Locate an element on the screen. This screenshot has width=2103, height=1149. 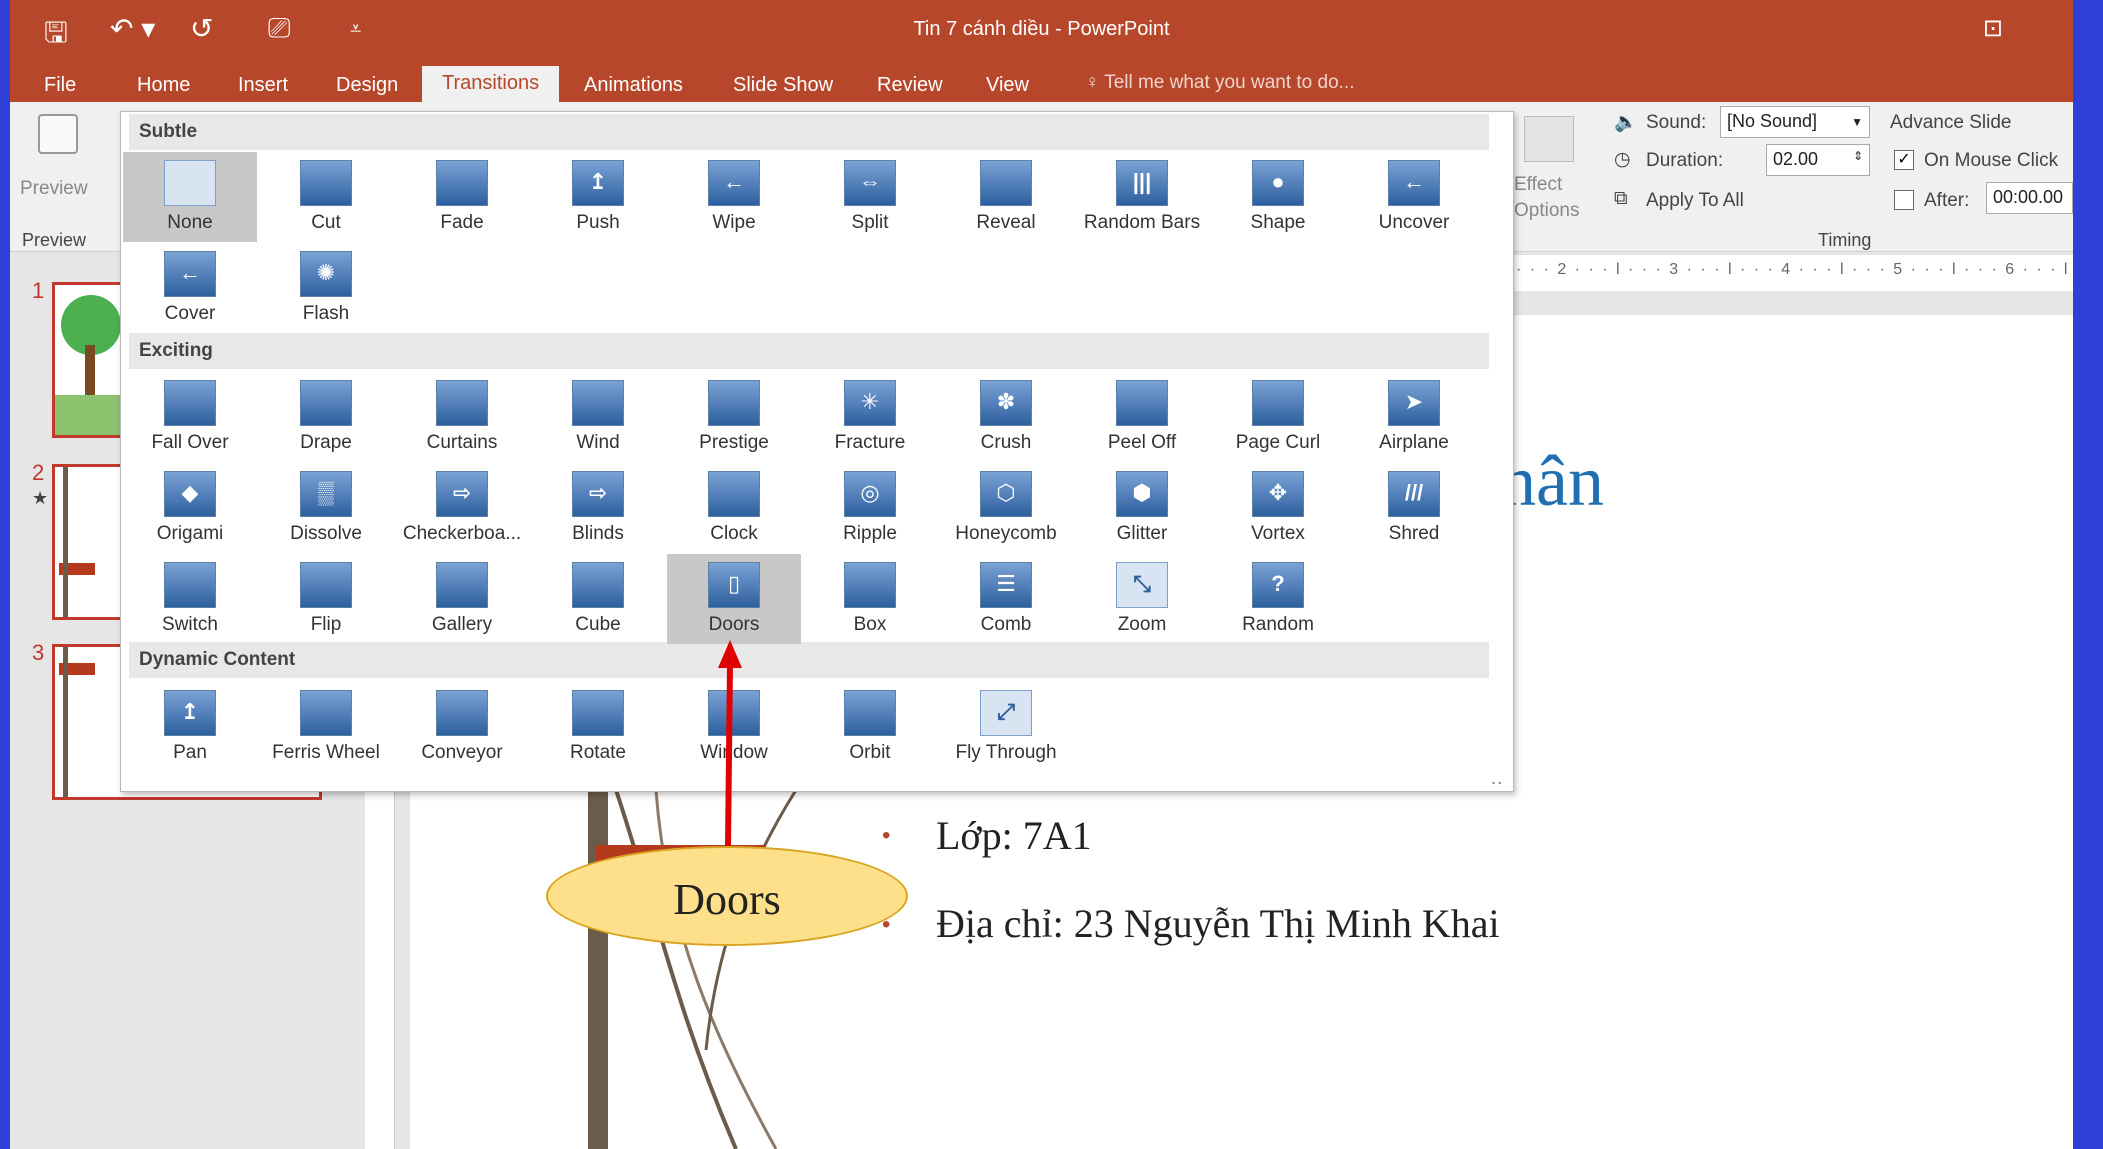
tab-insert: Insert is located at coordinates (263, 85).